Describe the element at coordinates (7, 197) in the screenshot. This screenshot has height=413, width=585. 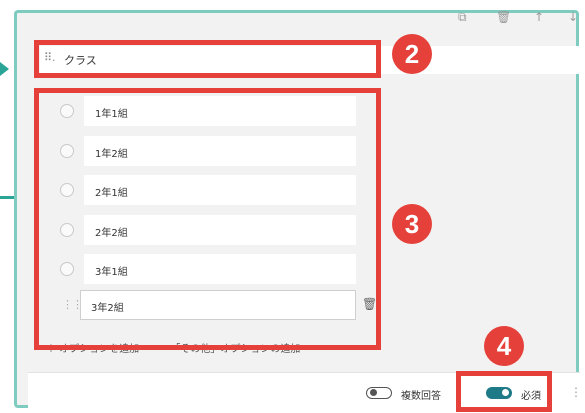
I see `callout-connector-line` at that location.